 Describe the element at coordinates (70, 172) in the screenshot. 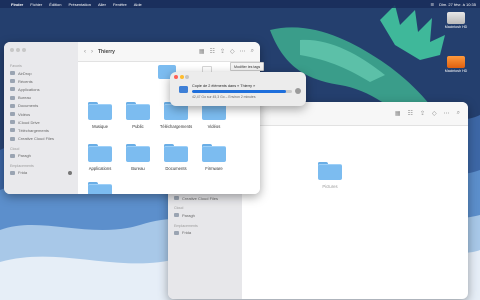

I see `eject-icon` at that location.